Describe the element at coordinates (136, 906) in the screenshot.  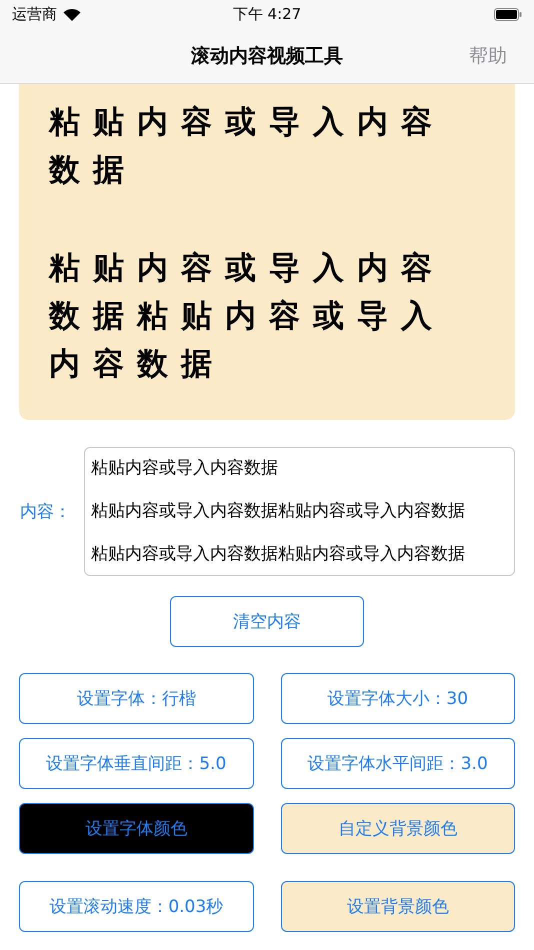
I see `setting-button: 设置滚动速度：0.03秒` at that location.